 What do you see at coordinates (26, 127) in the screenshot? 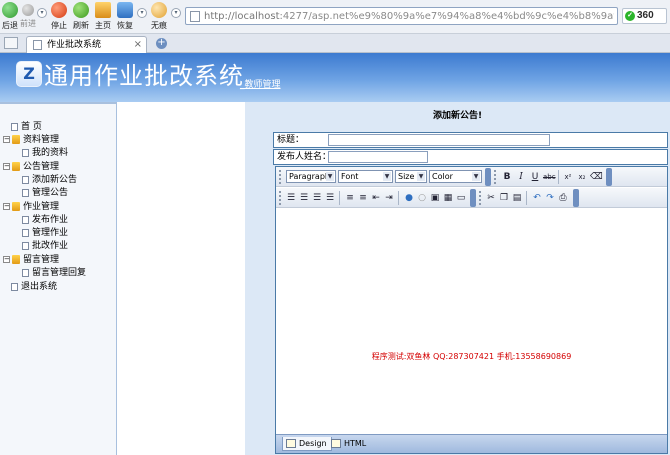
I see `sidebar-item-home: 首 页` at bounding box center [26, 127].